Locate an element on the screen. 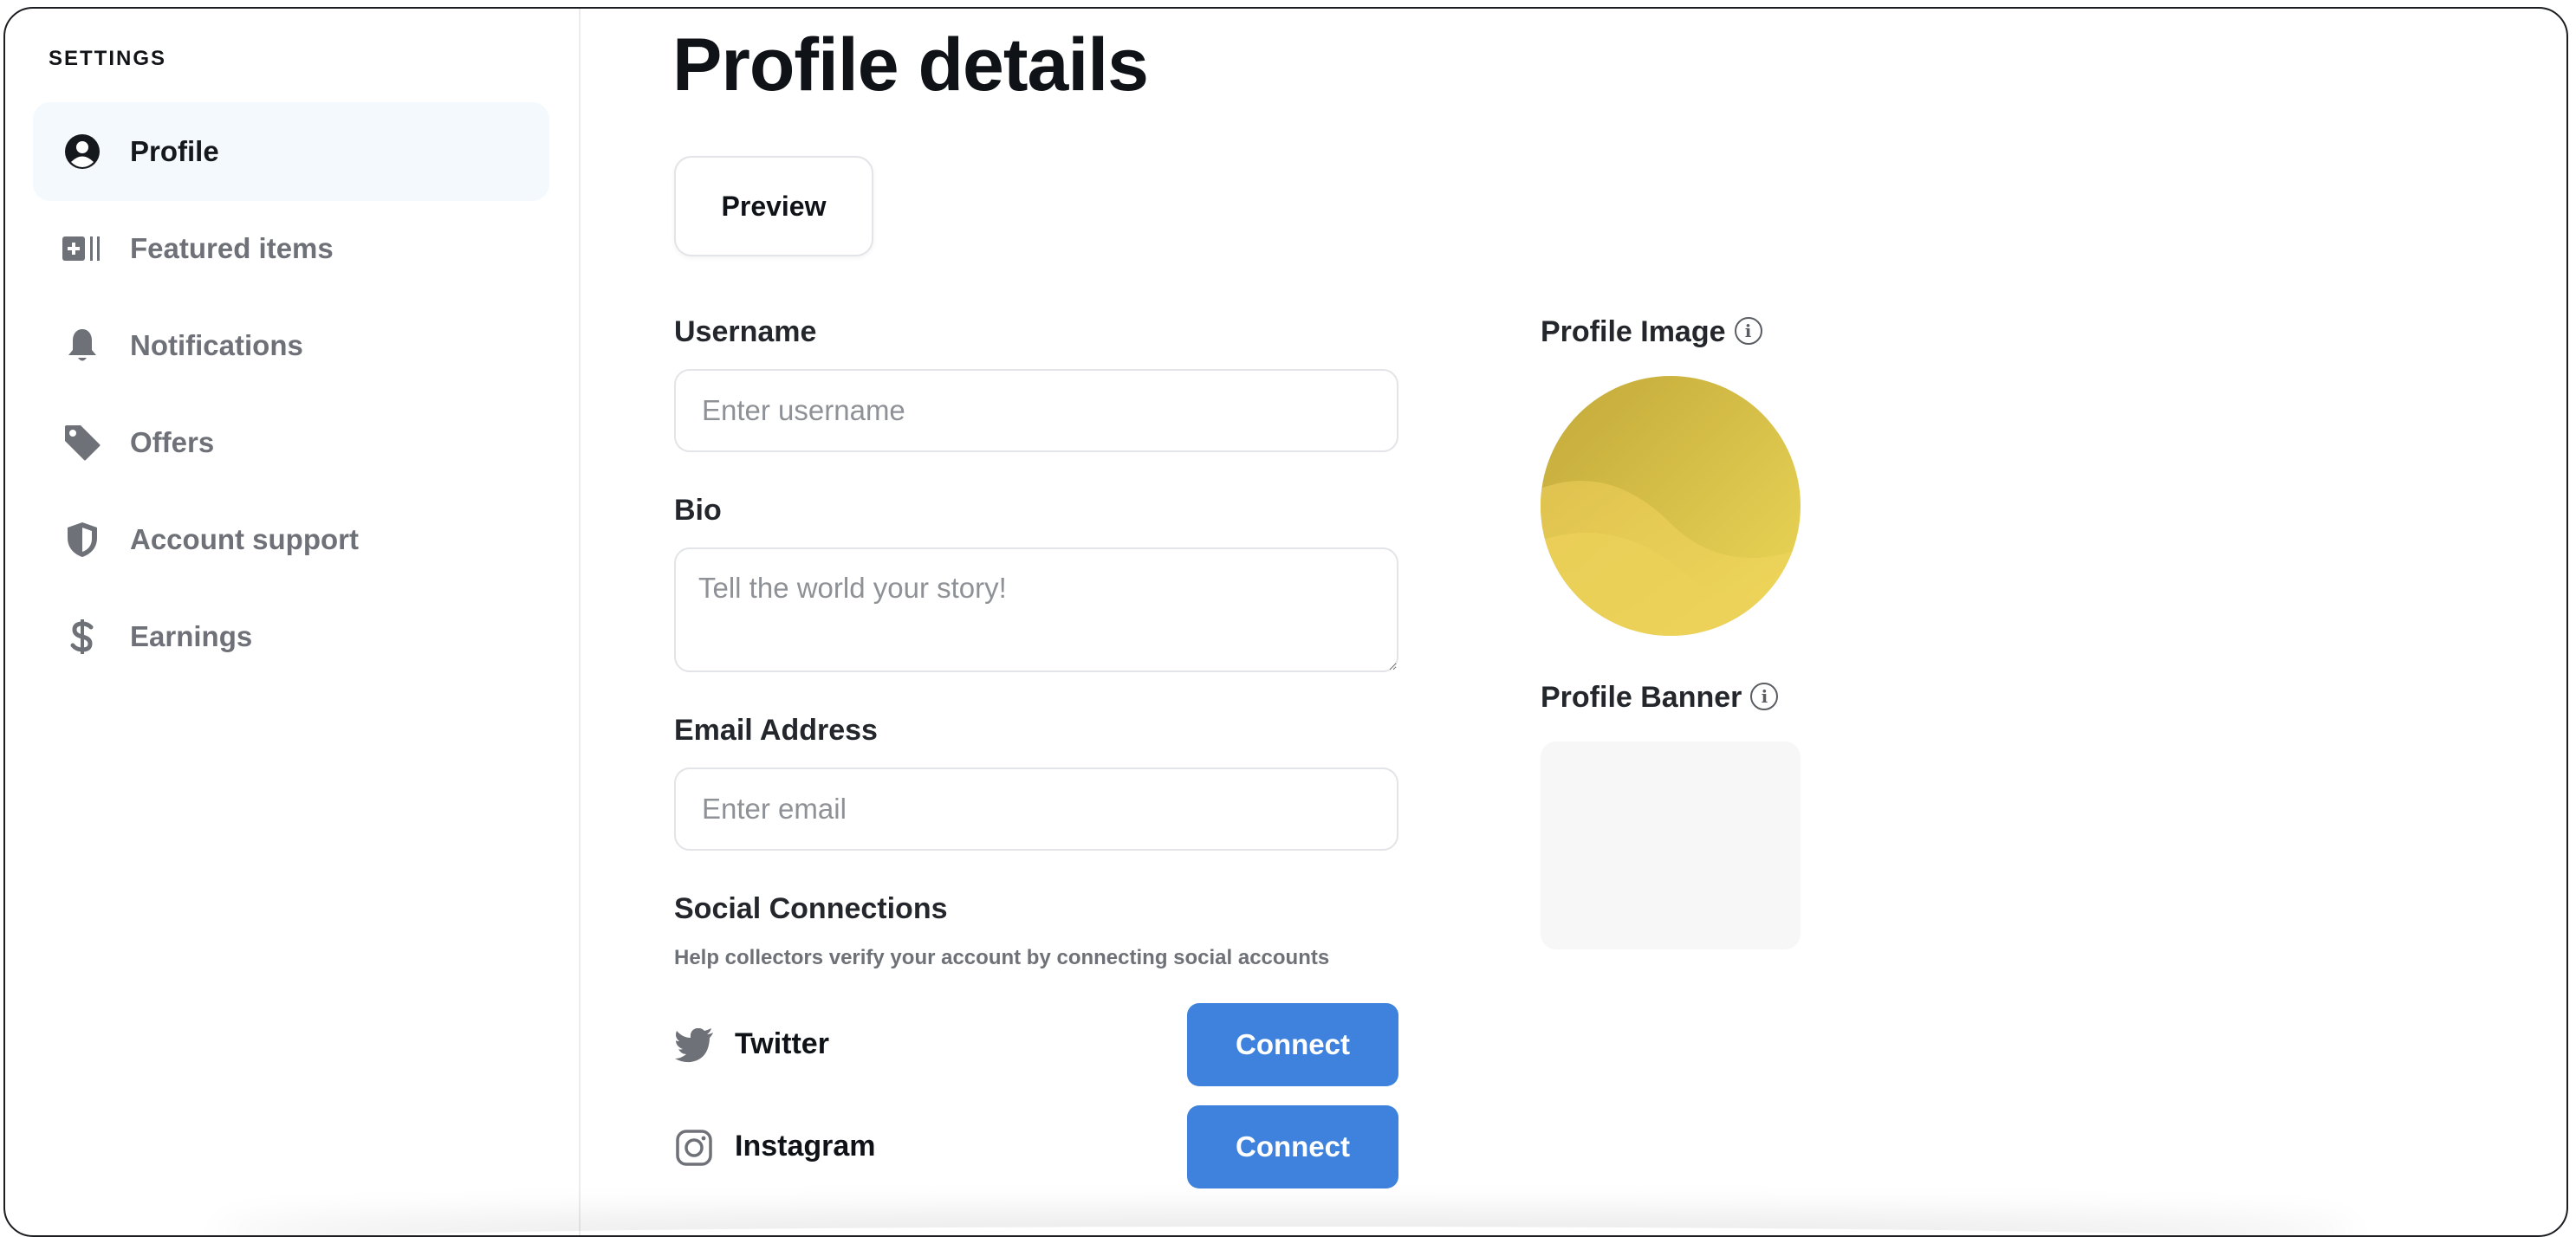 The width and height of the screenshot is (2576, 1237). sidebar-heading: SETTINGS is located at coordinates (108, 59).